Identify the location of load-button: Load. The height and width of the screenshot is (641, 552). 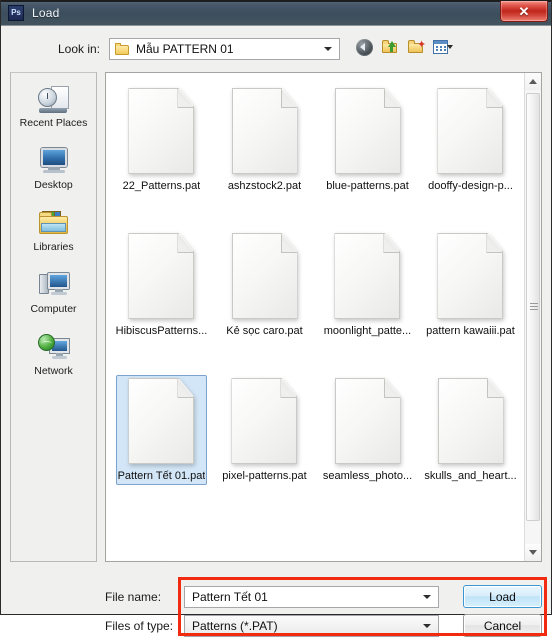
(502, 596).